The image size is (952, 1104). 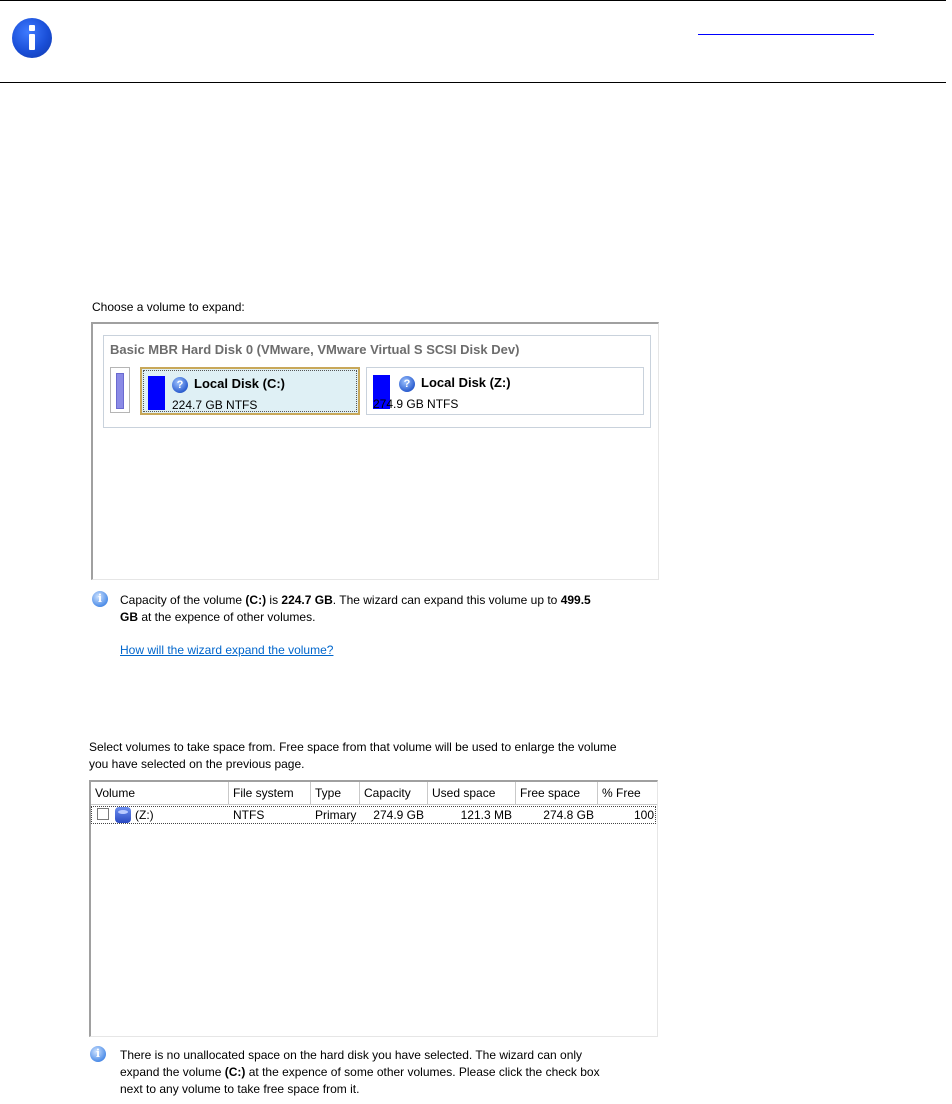 I want to click on volume-z-size: 274.9 GB NTFS, so click(x=416, y=404).